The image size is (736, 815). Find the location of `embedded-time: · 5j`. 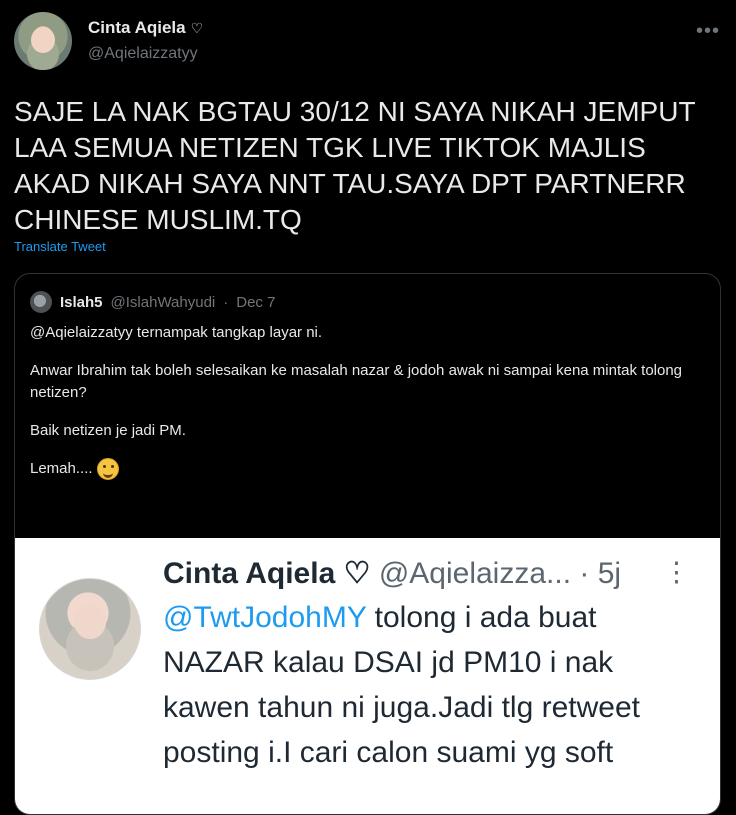

embedded-time: · 5j is located at coordinates (600, 573).